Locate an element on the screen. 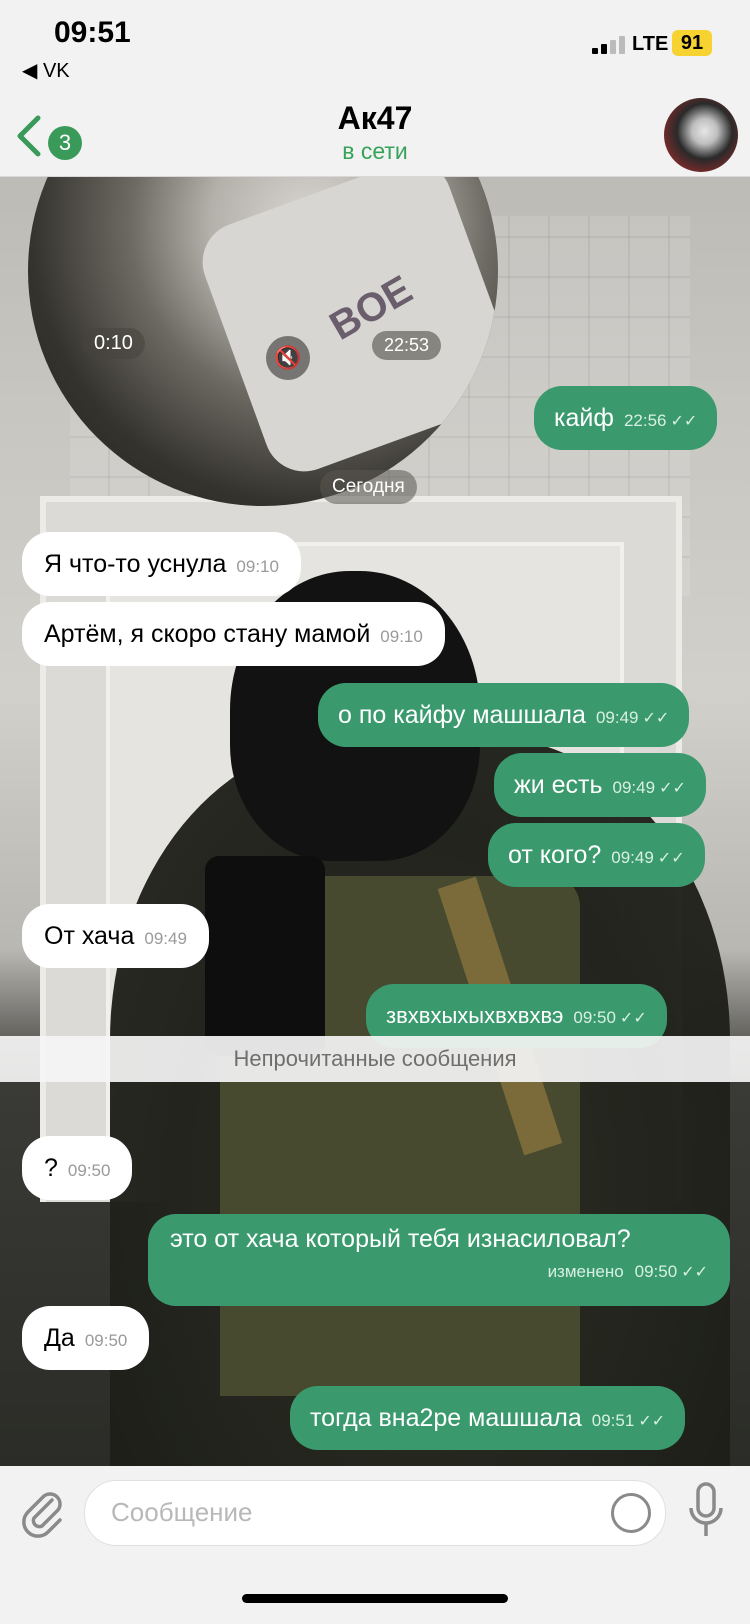 This screenshot has width=750, height=1624. message-time: 09:51 ✓✓ is located at coordinates (628, 1420).